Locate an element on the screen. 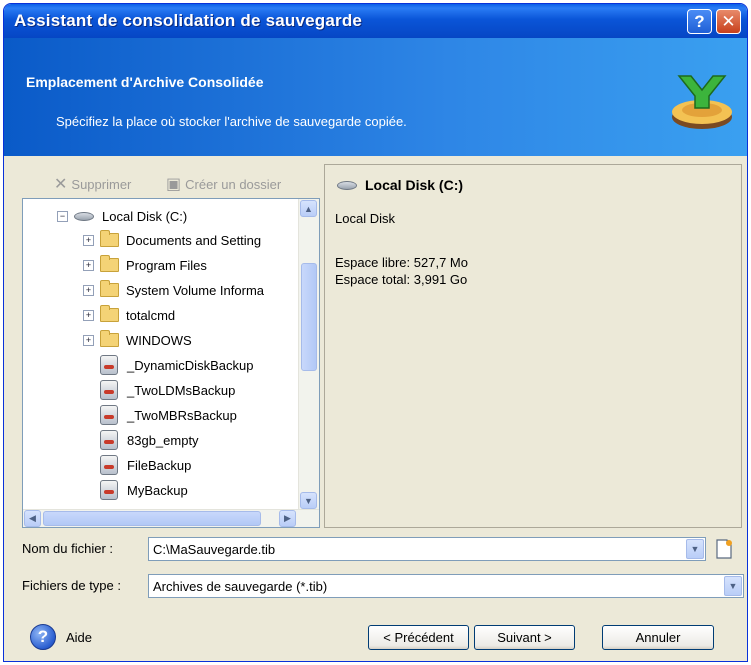 This screenshot has width=751, height=665. tree-item-label: WINDOWS is located at coordinates (159, 340).